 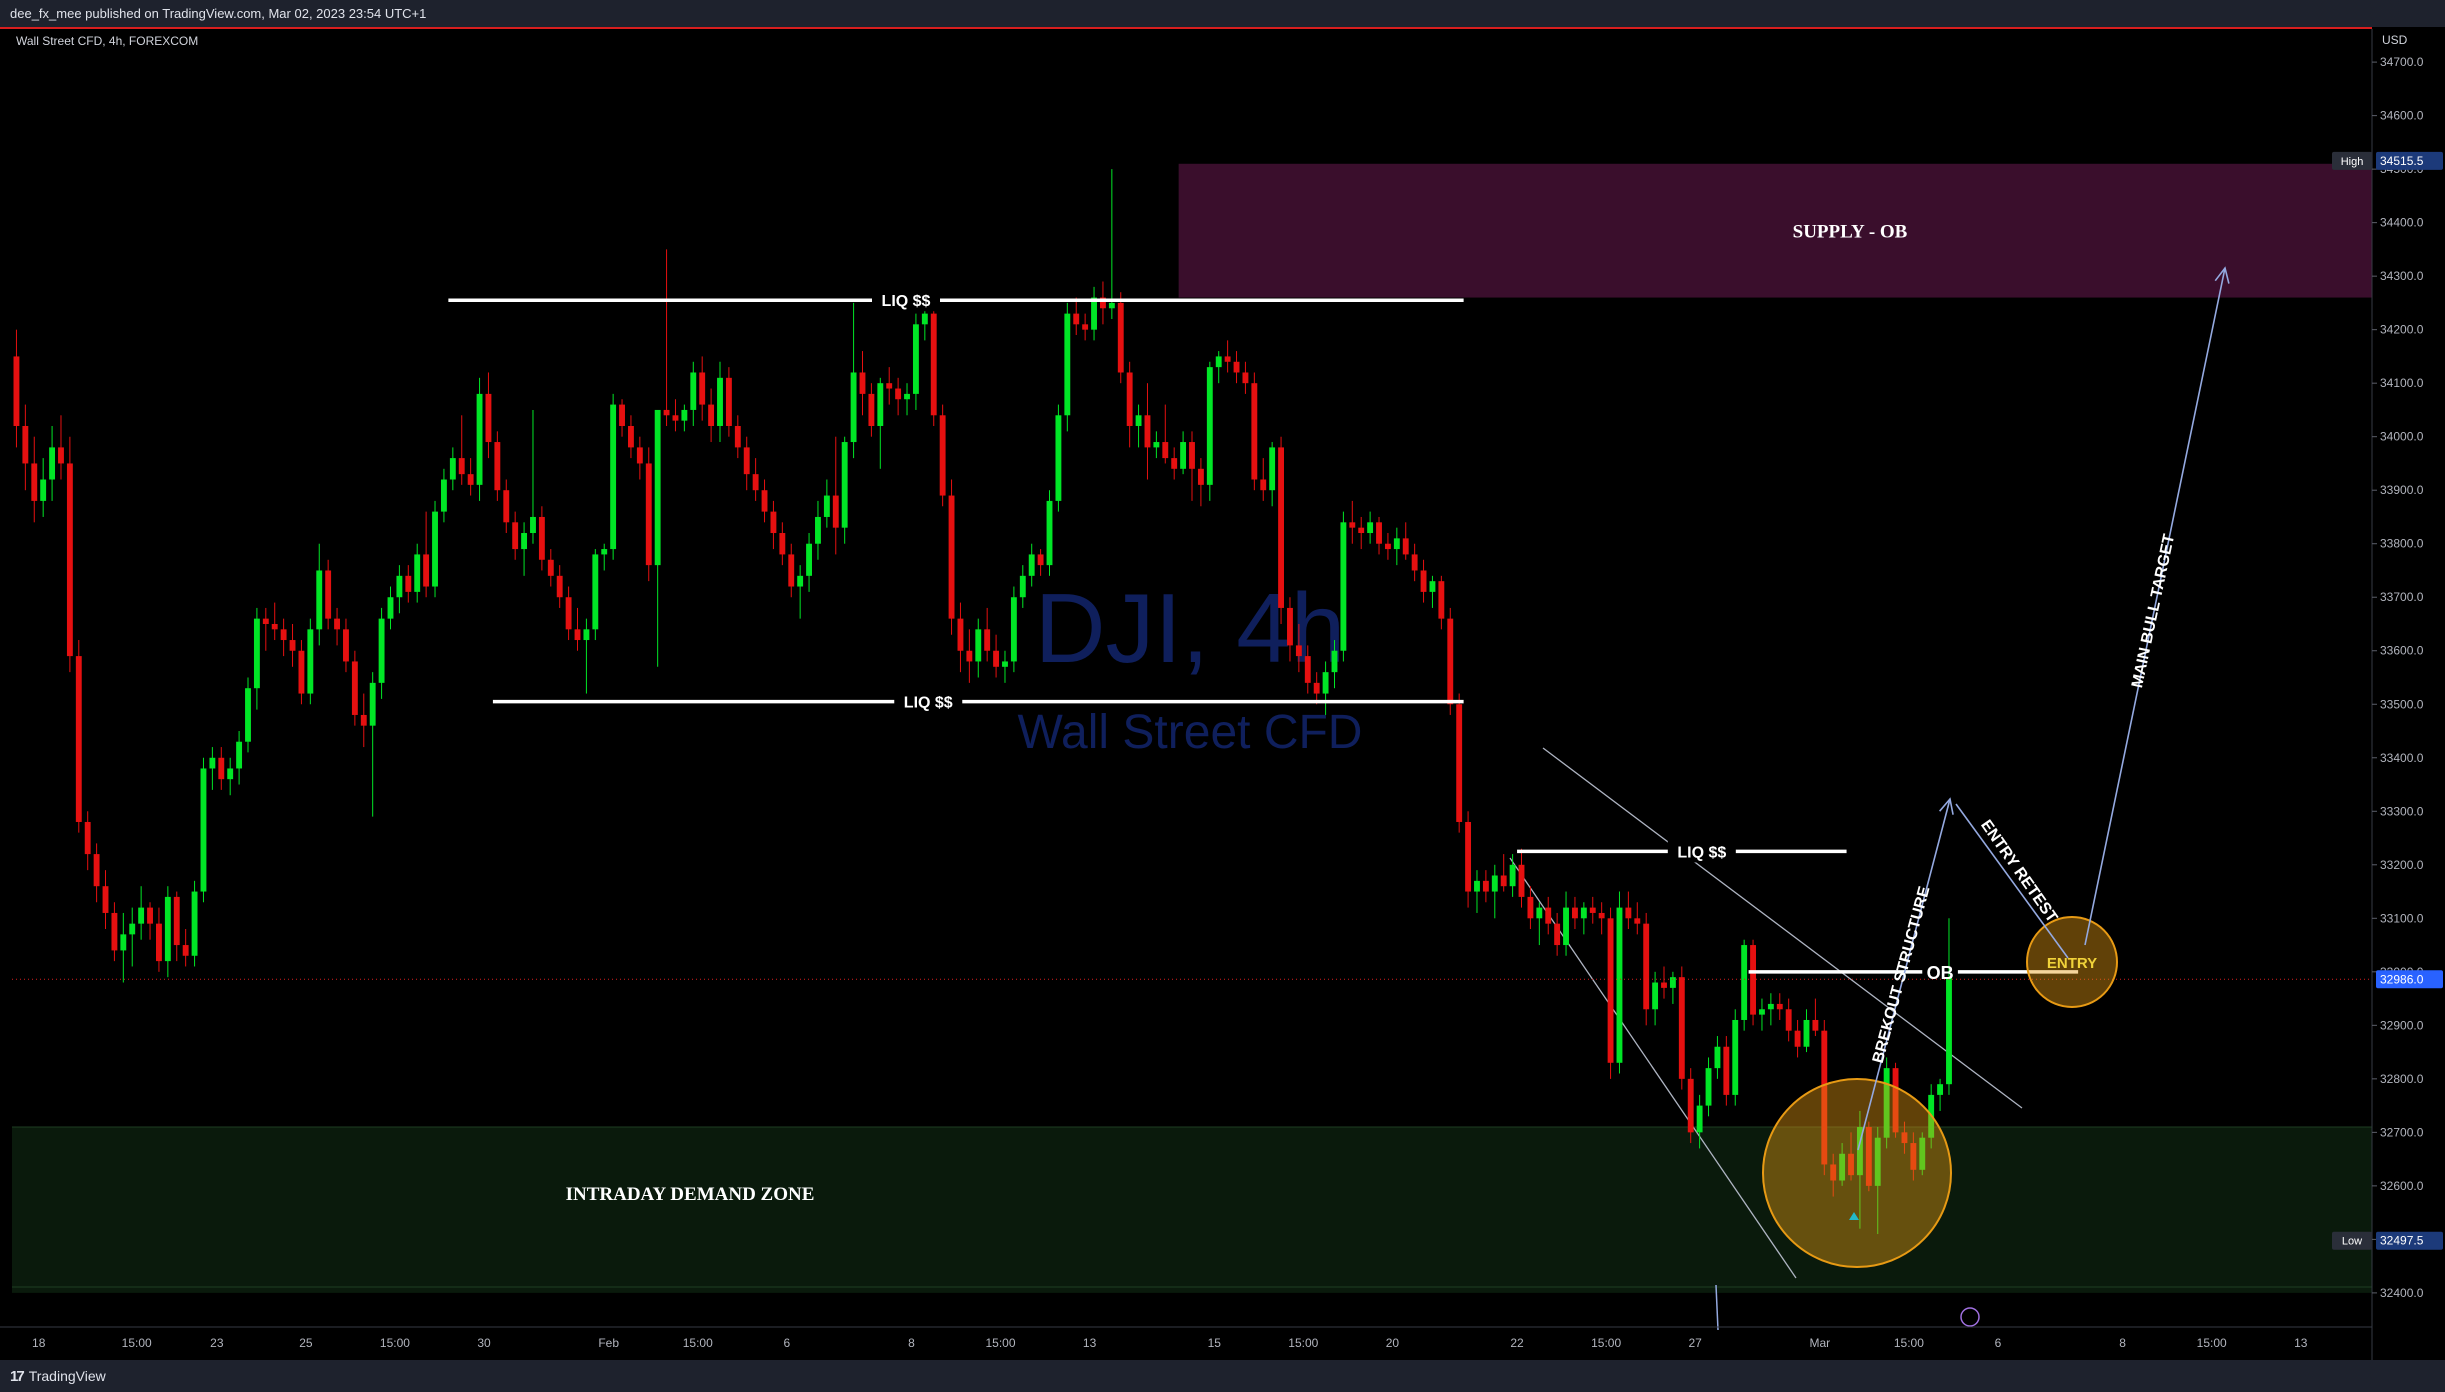 I want to click on time-tick-label: 15, so click(x=1215, y=1343).